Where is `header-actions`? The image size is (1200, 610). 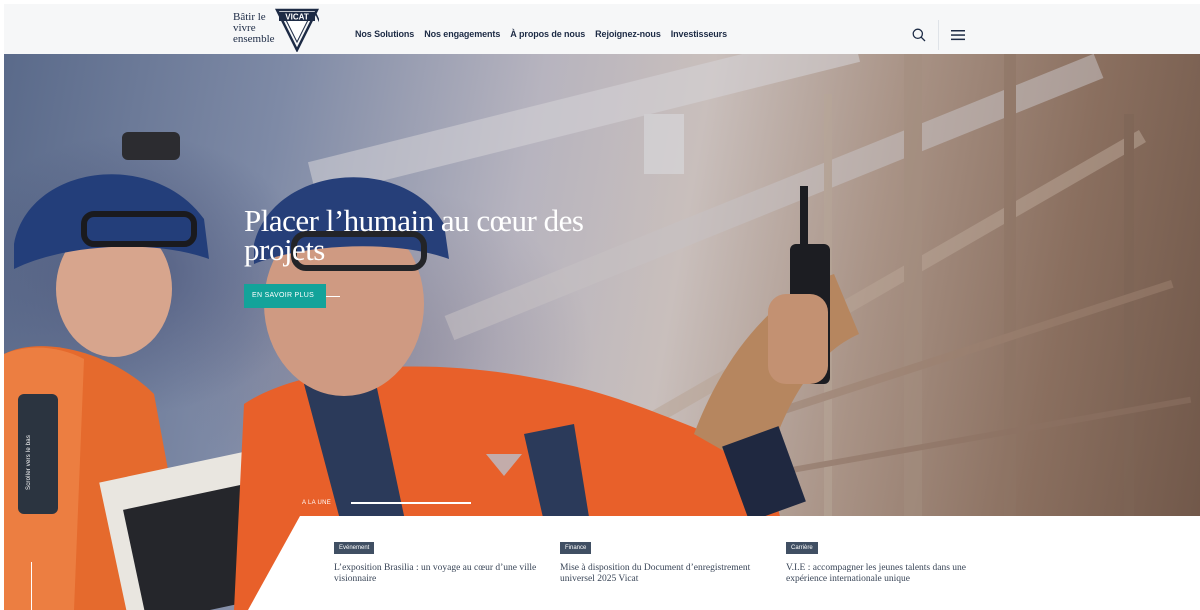
header-actions is located at coordinates (938, 35).